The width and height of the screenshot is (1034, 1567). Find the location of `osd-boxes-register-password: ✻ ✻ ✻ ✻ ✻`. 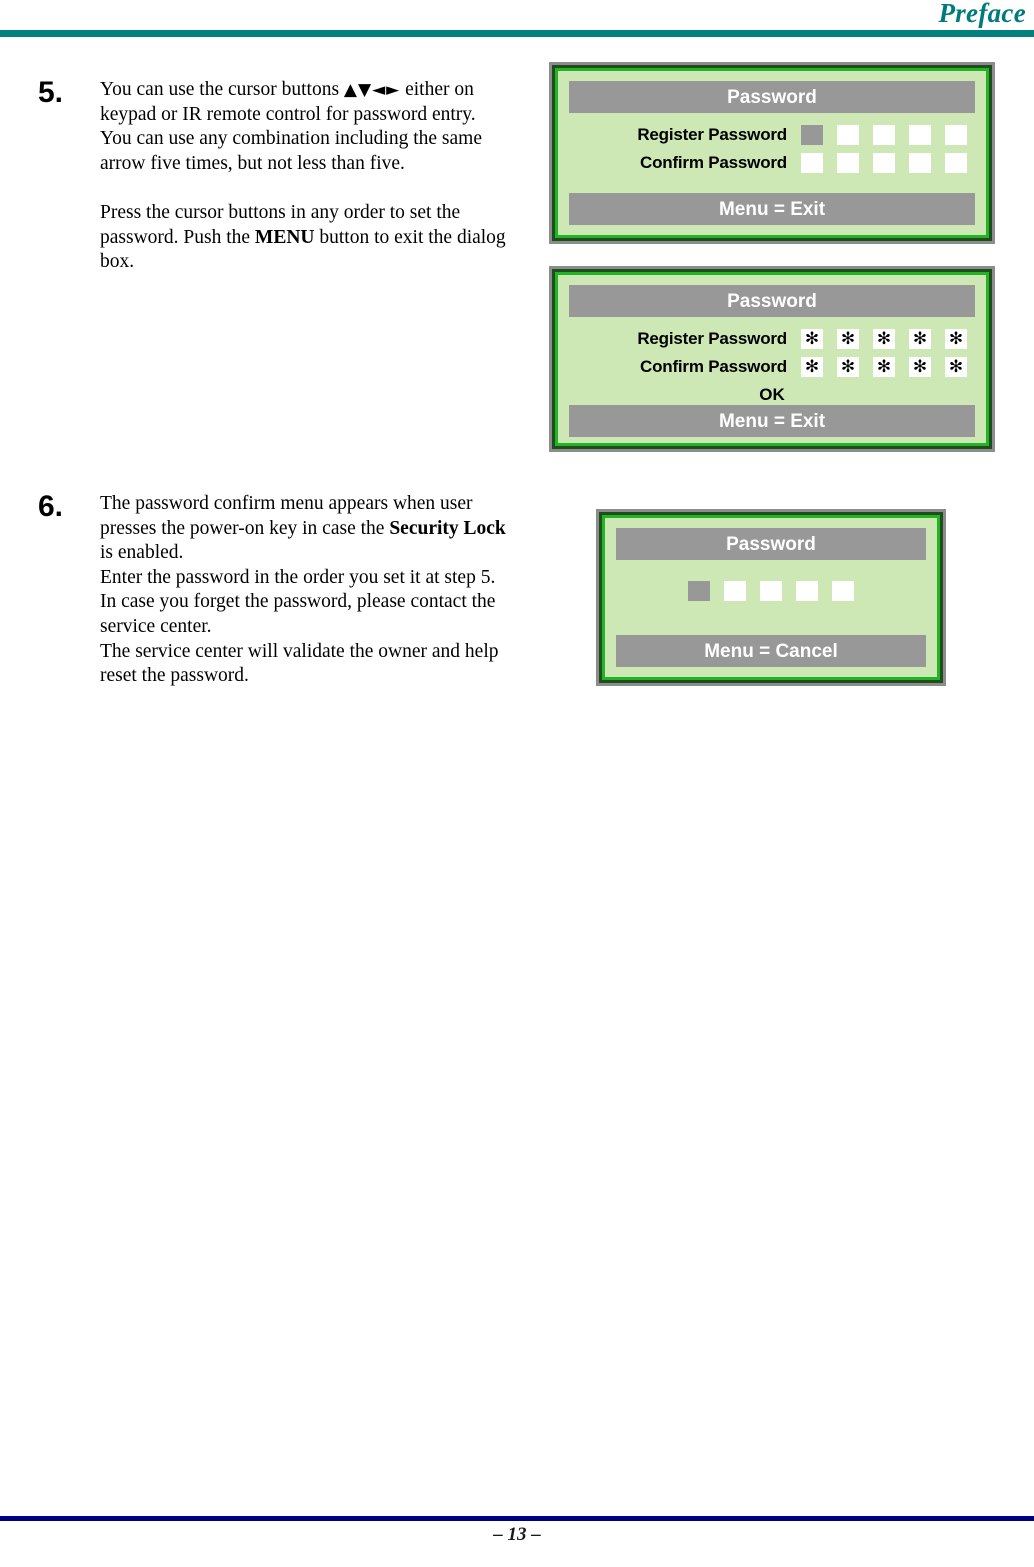

osd-boxes-register-password: ✻ ✻ ✻ ✻ ✻ is located at coordinates (884, 339).